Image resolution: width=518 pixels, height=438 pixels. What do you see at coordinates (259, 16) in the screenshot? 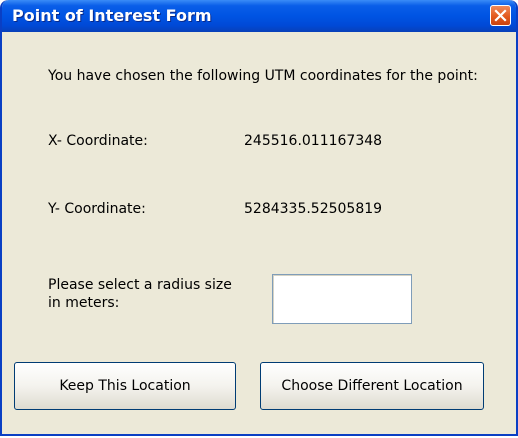
I see `title-bar: Point of Interest Form` at bounding box center [259, 16].